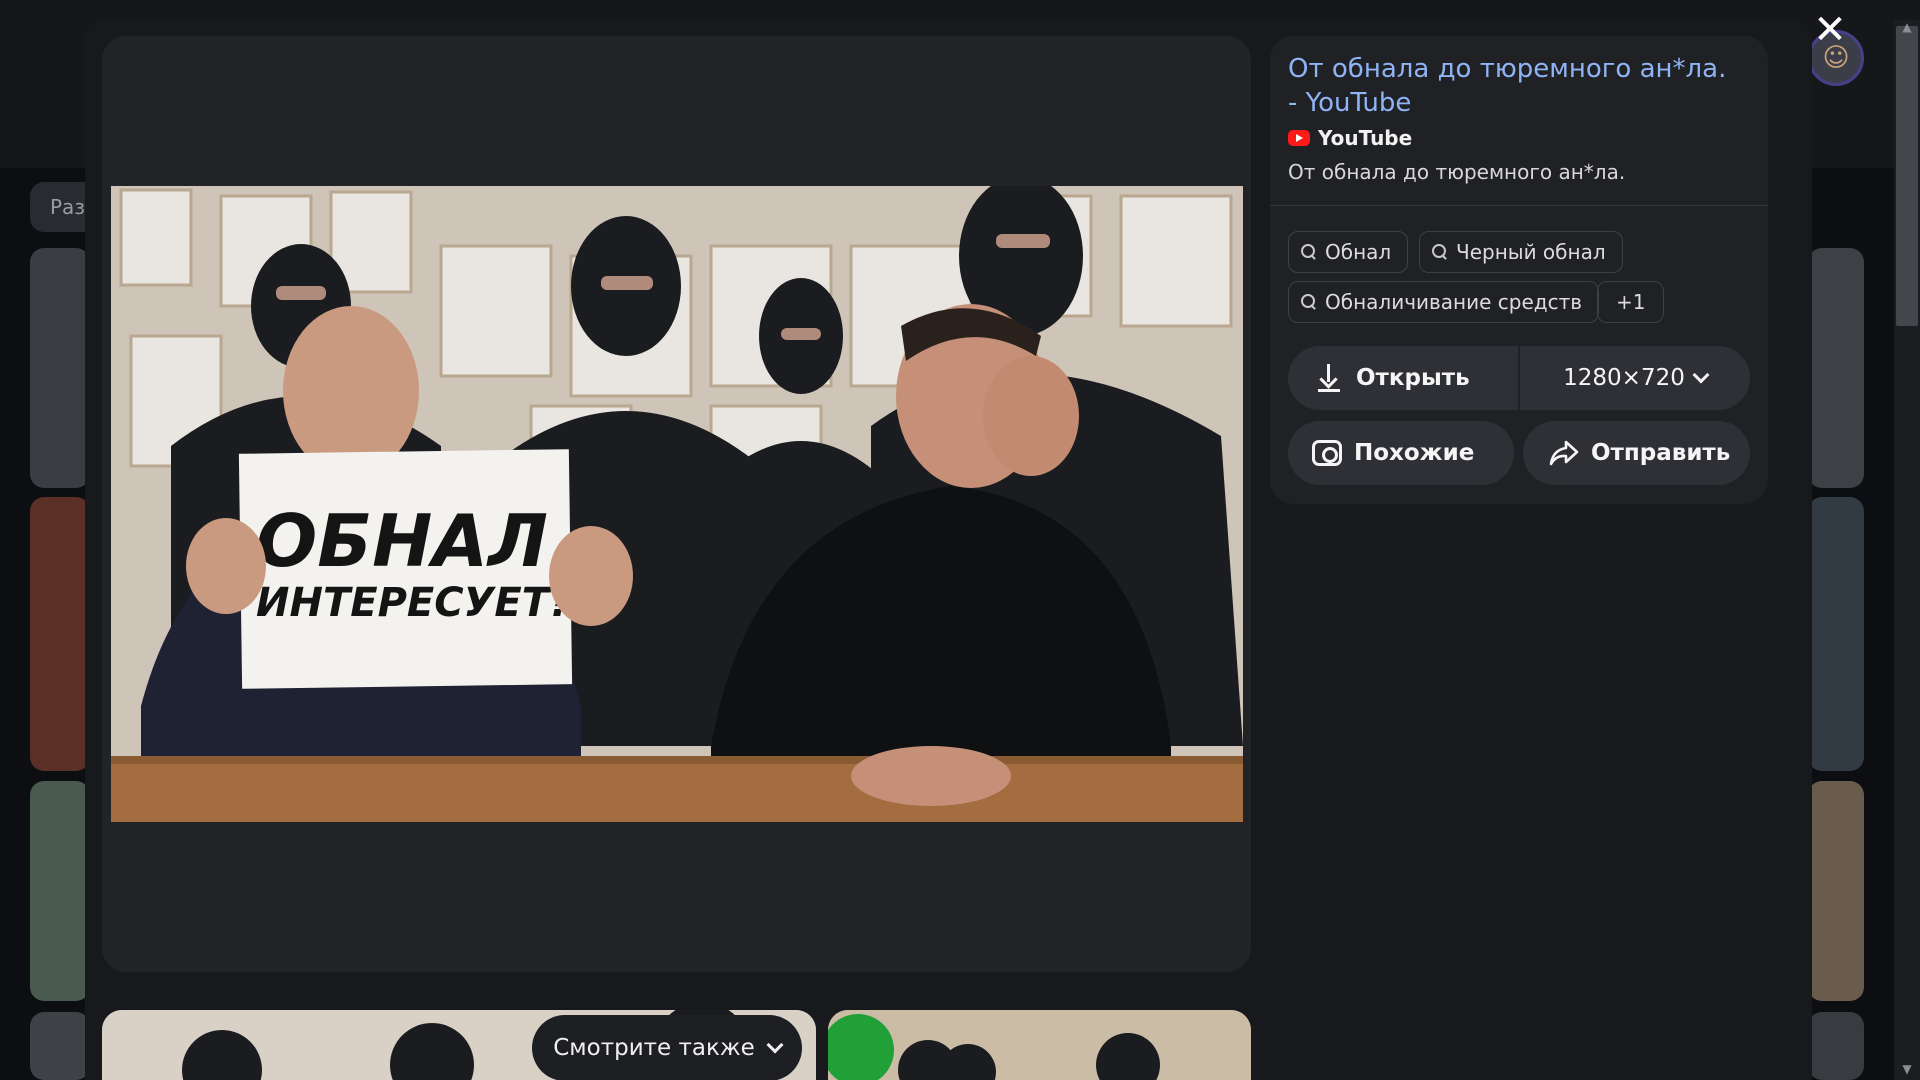 This screenshot has width=1920, height=1080. I want to click on panel-divider, so click(1519, 205).